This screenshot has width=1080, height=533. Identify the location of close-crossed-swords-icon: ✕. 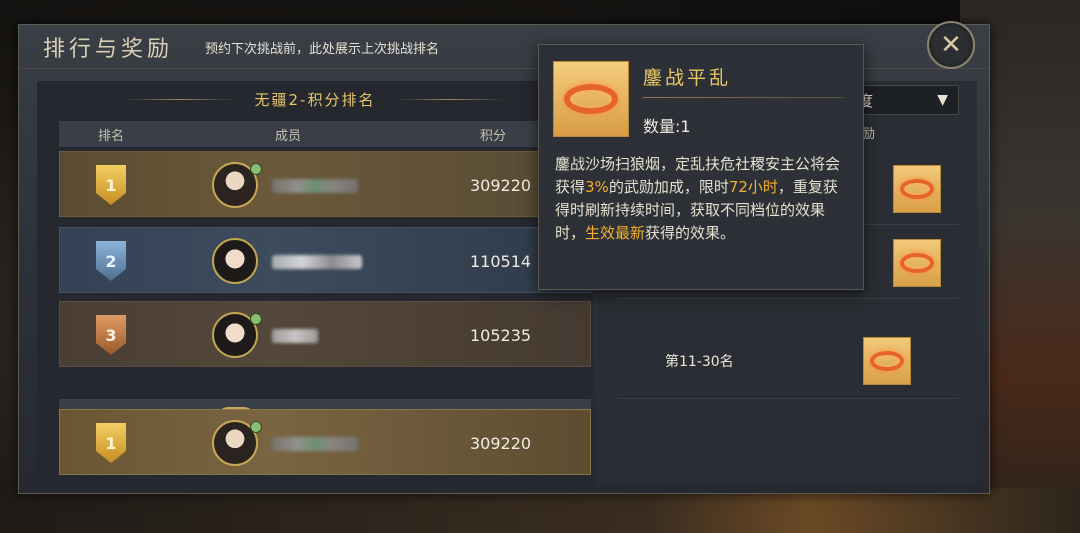
(951, 45).